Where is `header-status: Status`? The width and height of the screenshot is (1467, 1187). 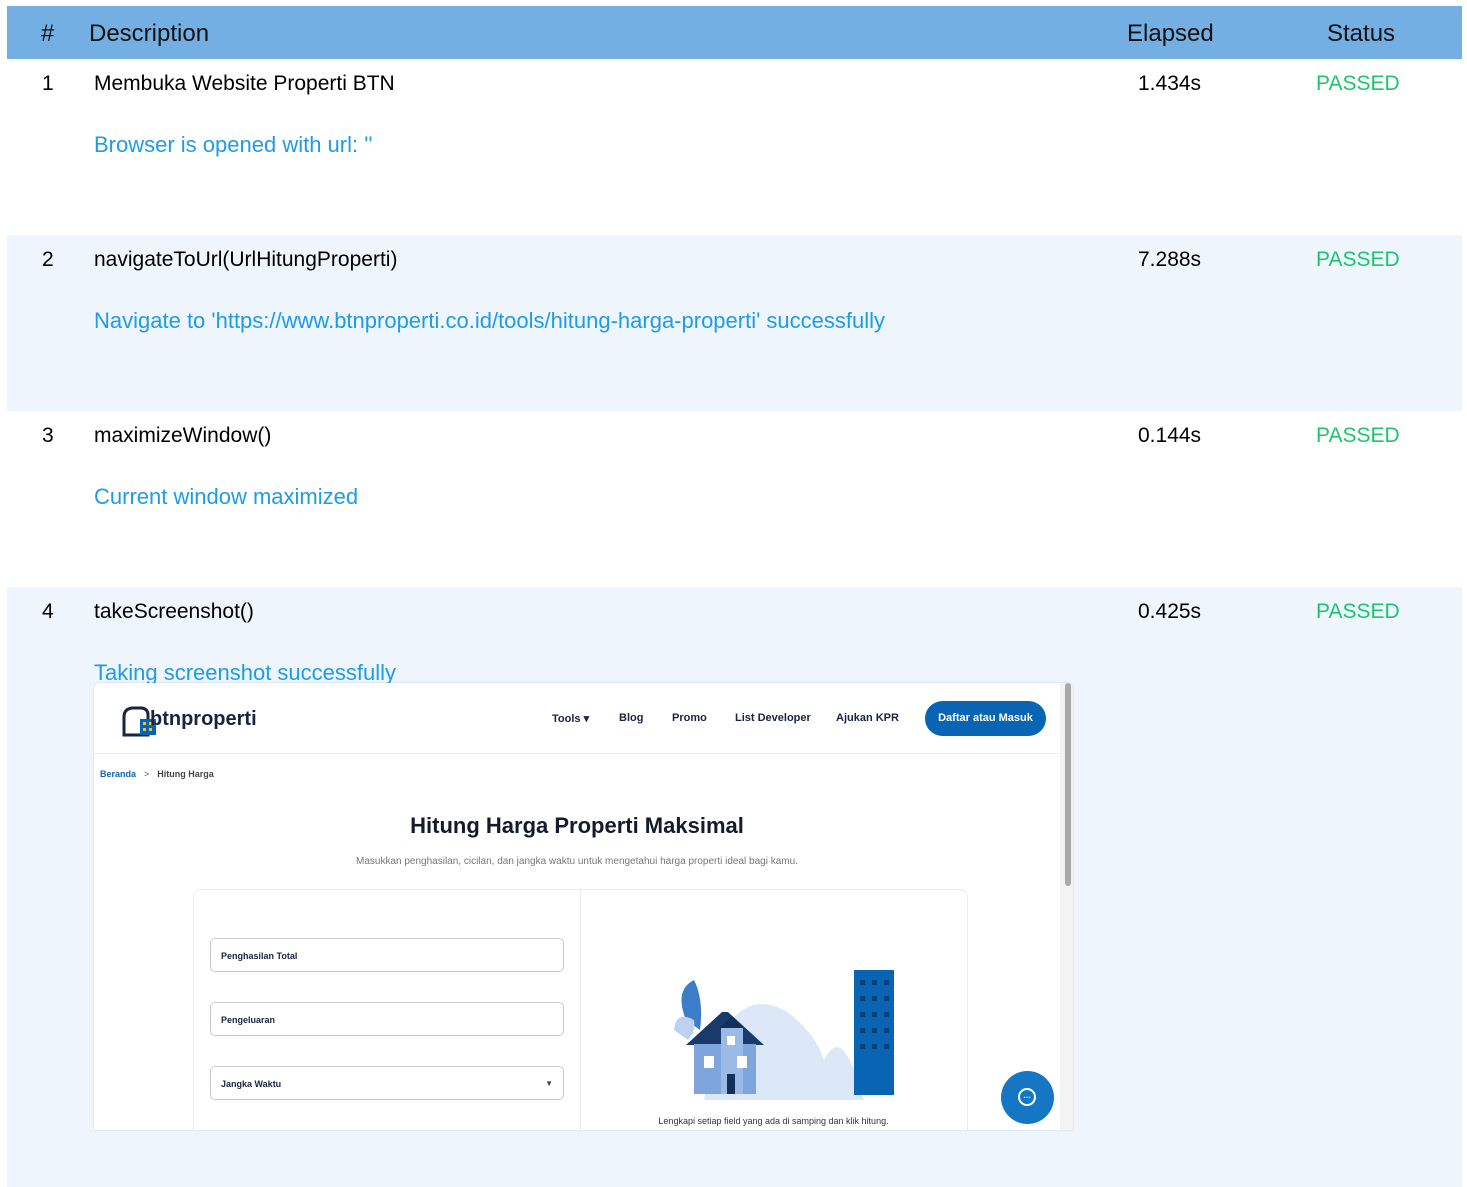 header-status: Status is located at coordinates (1361, 33).